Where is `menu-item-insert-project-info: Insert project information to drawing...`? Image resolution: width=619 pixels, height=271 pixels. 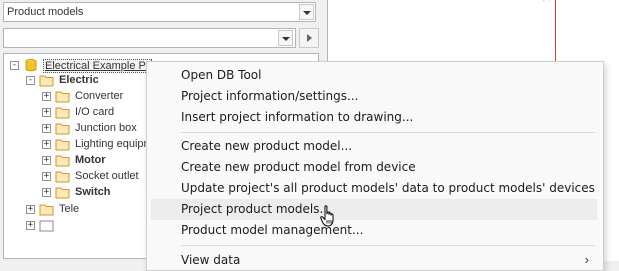 menu-item-insert-project-info: Insert project information to drawing... is located at coordinates (374, 117).